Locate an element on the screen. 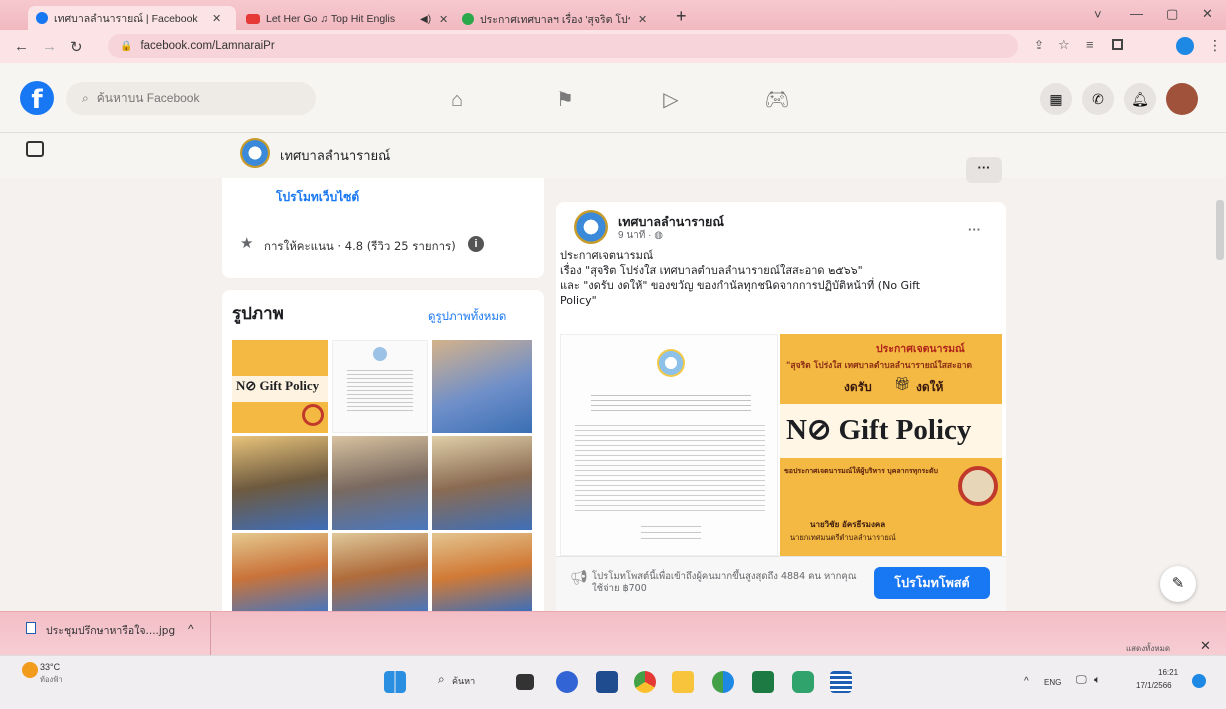  tab-youtube: Let Her Go ♫ Top Hit Englis ◀) ✕ is located at coordinates (344, 19).